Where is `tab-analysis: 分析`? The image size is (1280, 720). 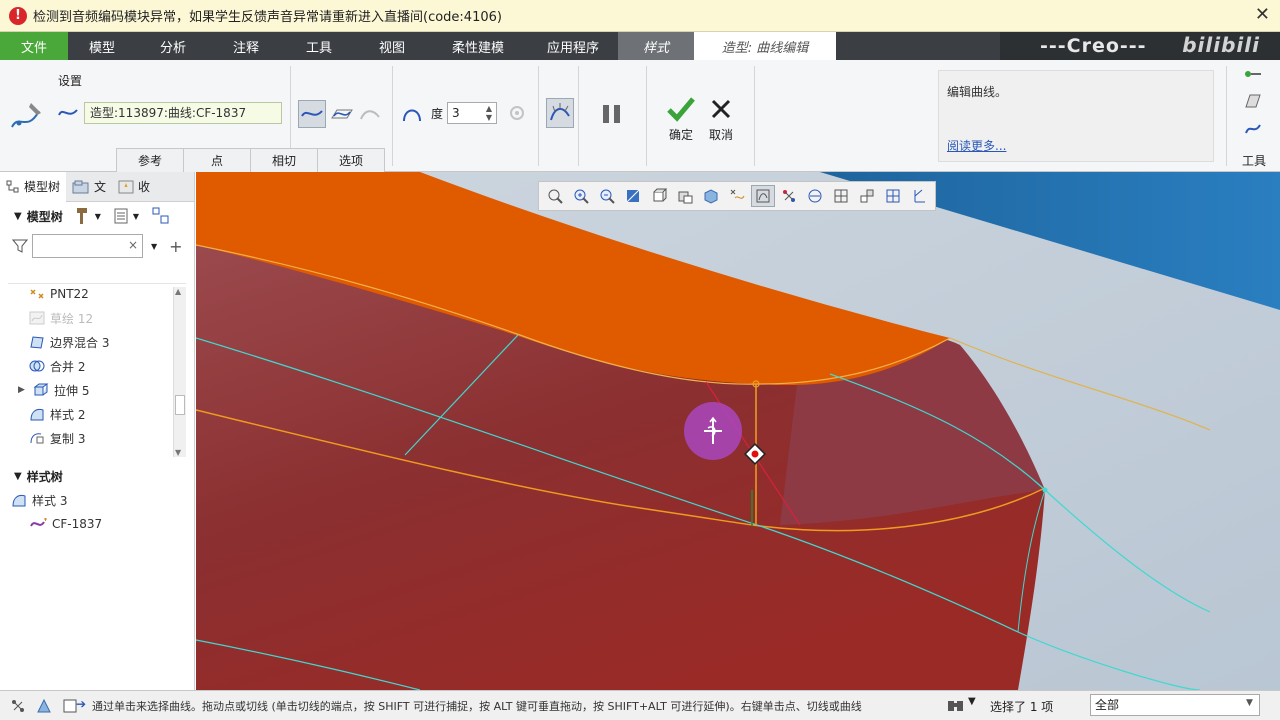
tab-analysis: 分析 is located at coordinates (173, 46).